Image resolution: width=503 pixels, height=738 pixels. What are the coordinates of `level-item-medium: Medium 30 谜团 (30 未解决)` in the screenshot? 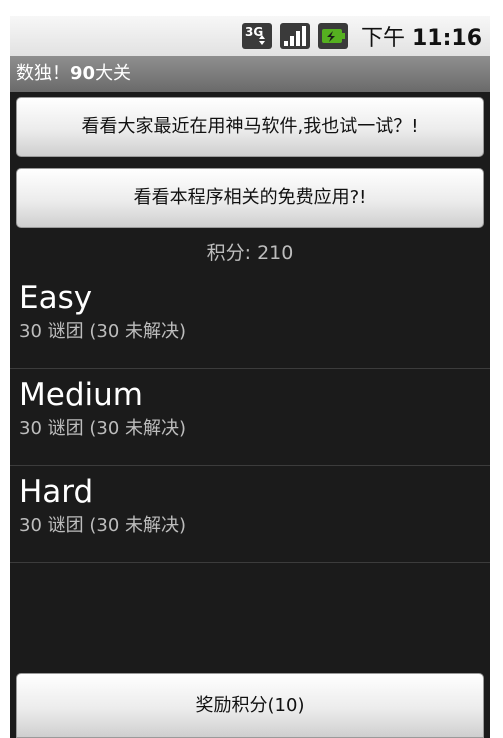 It's located at (250, 417).